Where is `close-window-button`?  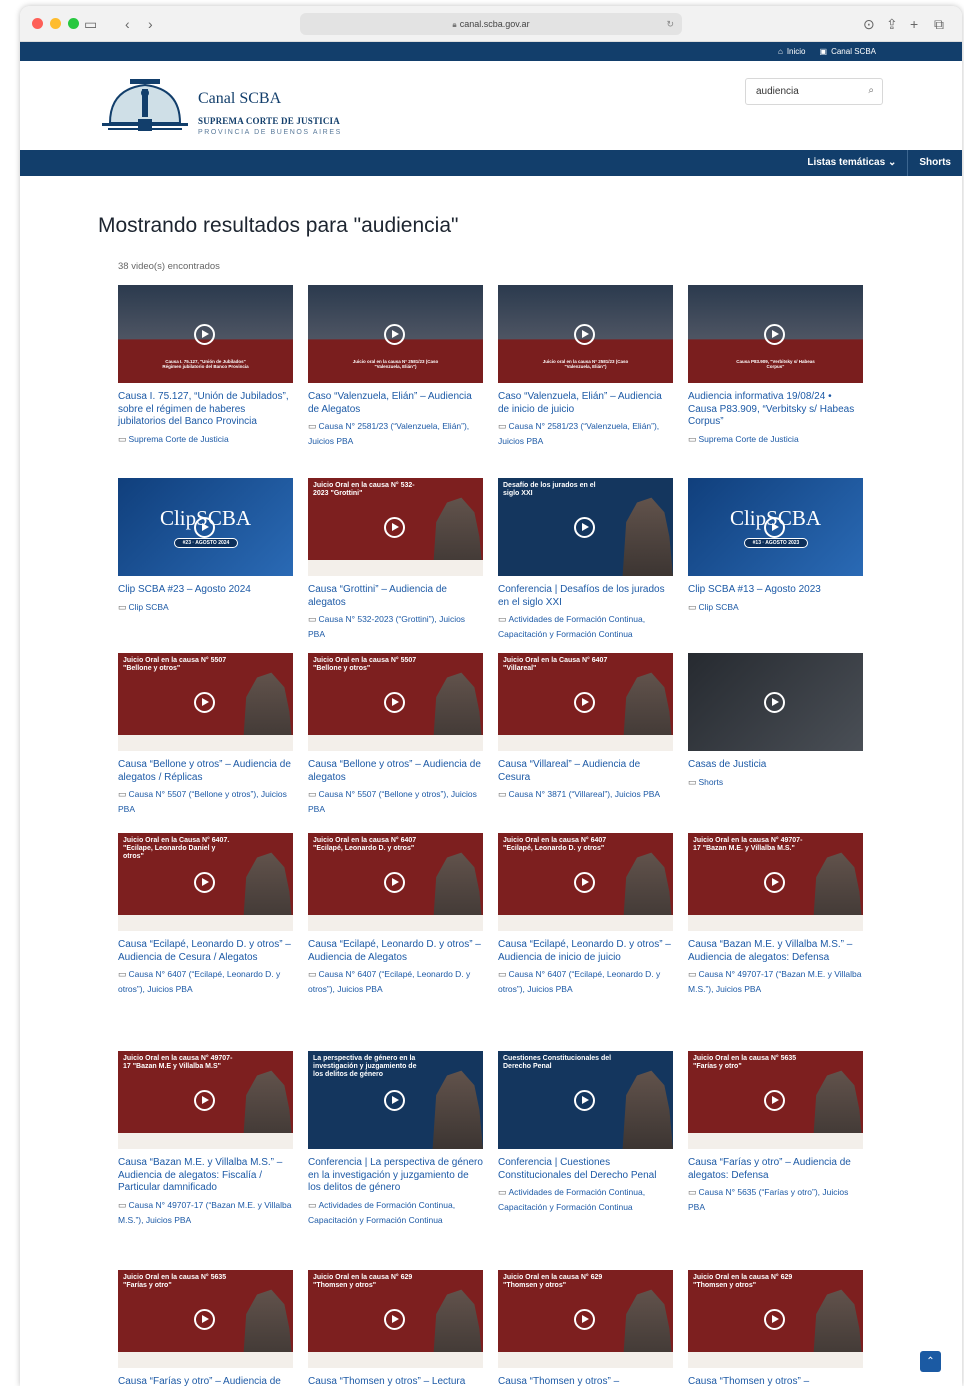 close-window-button is located at coordinates (37, 23).